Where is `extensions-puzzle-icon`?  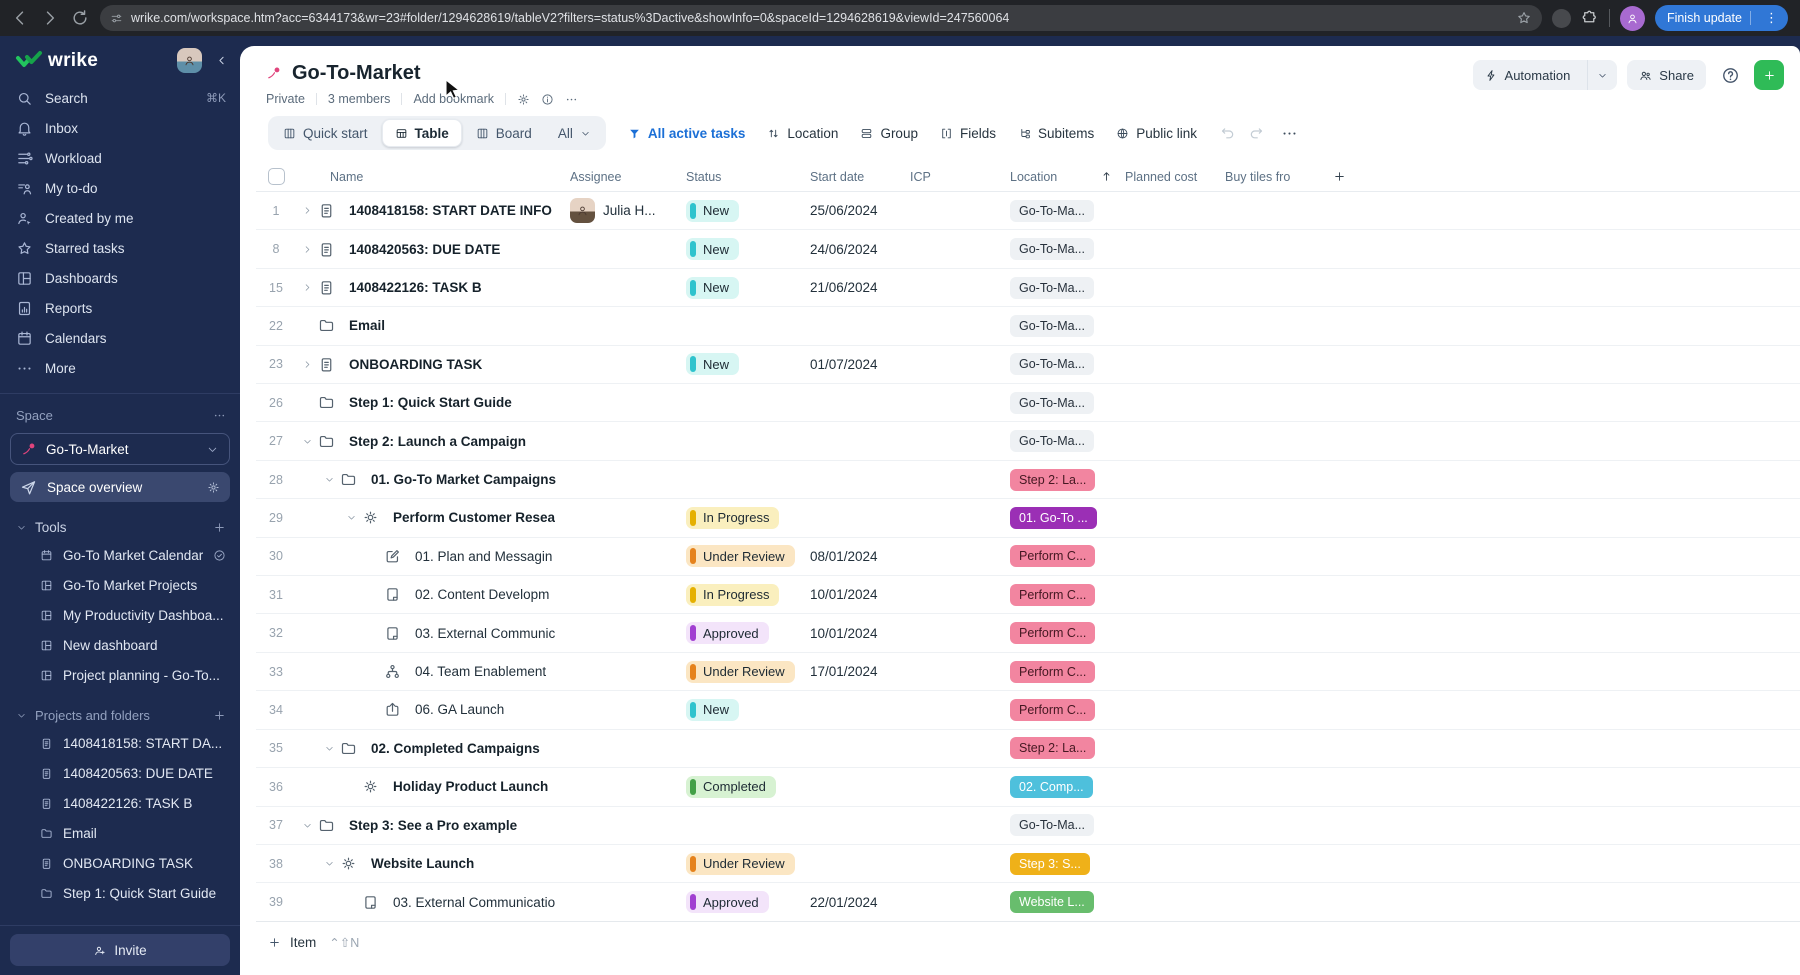 extensions-puzzle-icon is located at coordinates (1590, 18).